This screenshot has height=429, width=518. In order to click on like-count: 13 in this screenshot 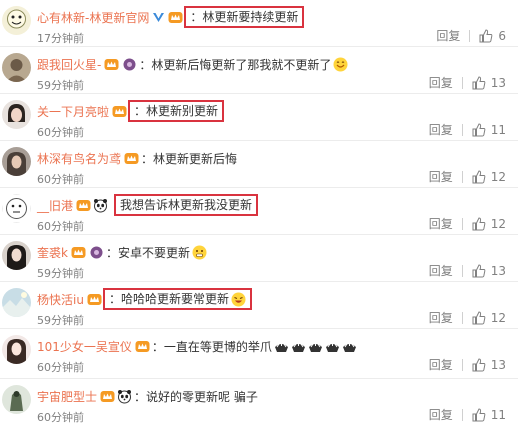, I will do `click(498, 82)`.